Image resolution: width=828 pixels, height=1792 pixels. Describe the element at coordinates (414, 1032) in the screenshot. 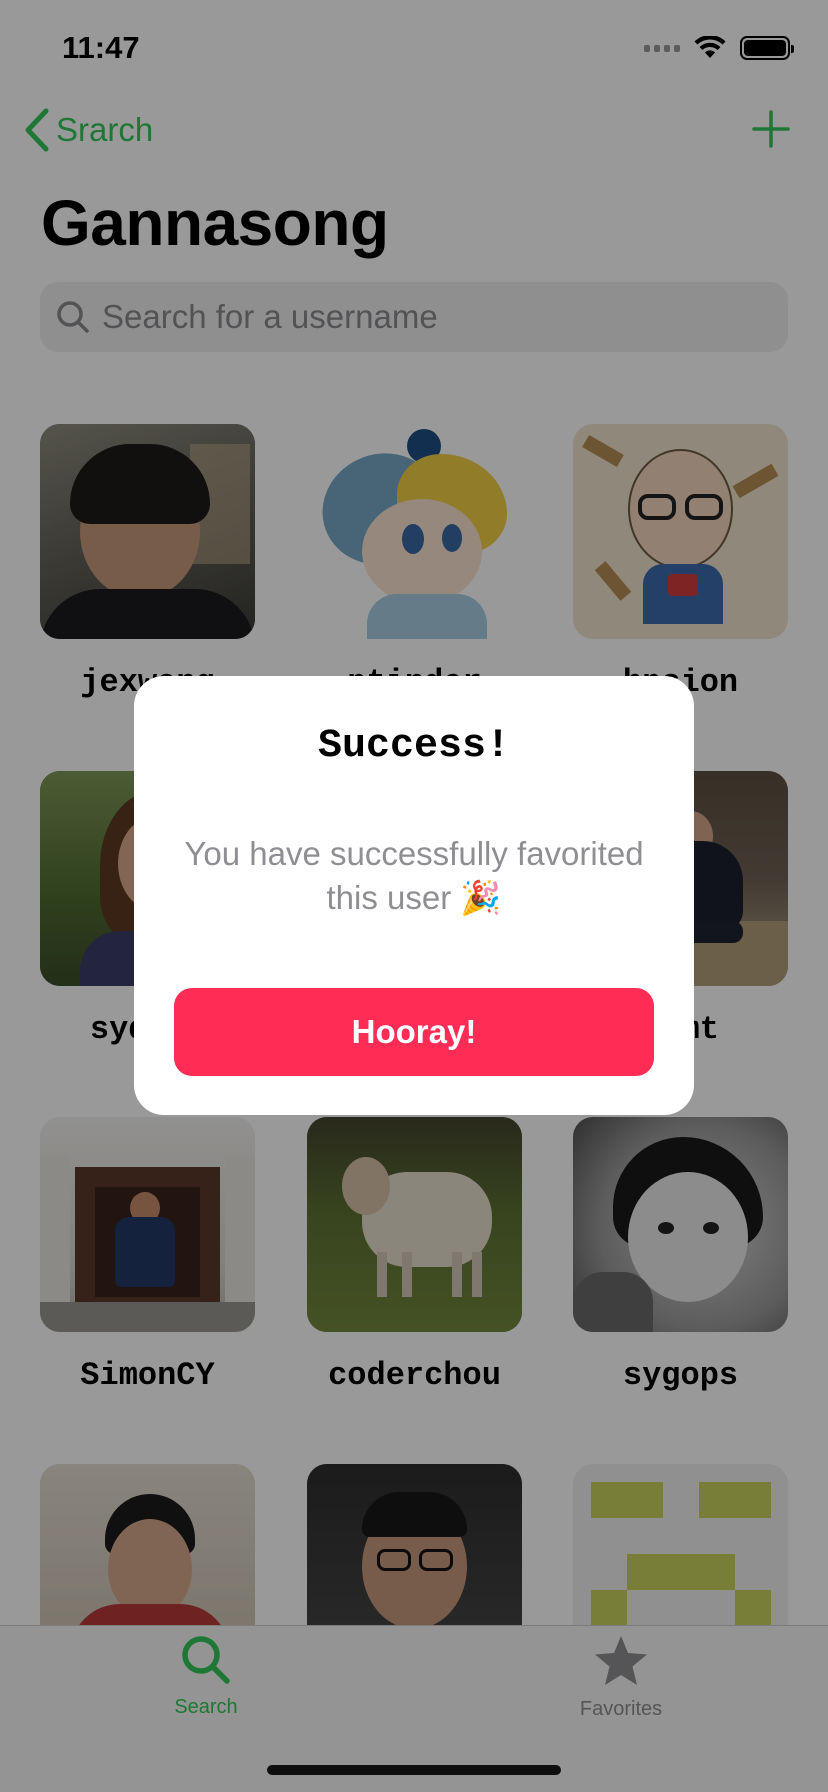

I see `hooray-button: Hooray!` at that location.